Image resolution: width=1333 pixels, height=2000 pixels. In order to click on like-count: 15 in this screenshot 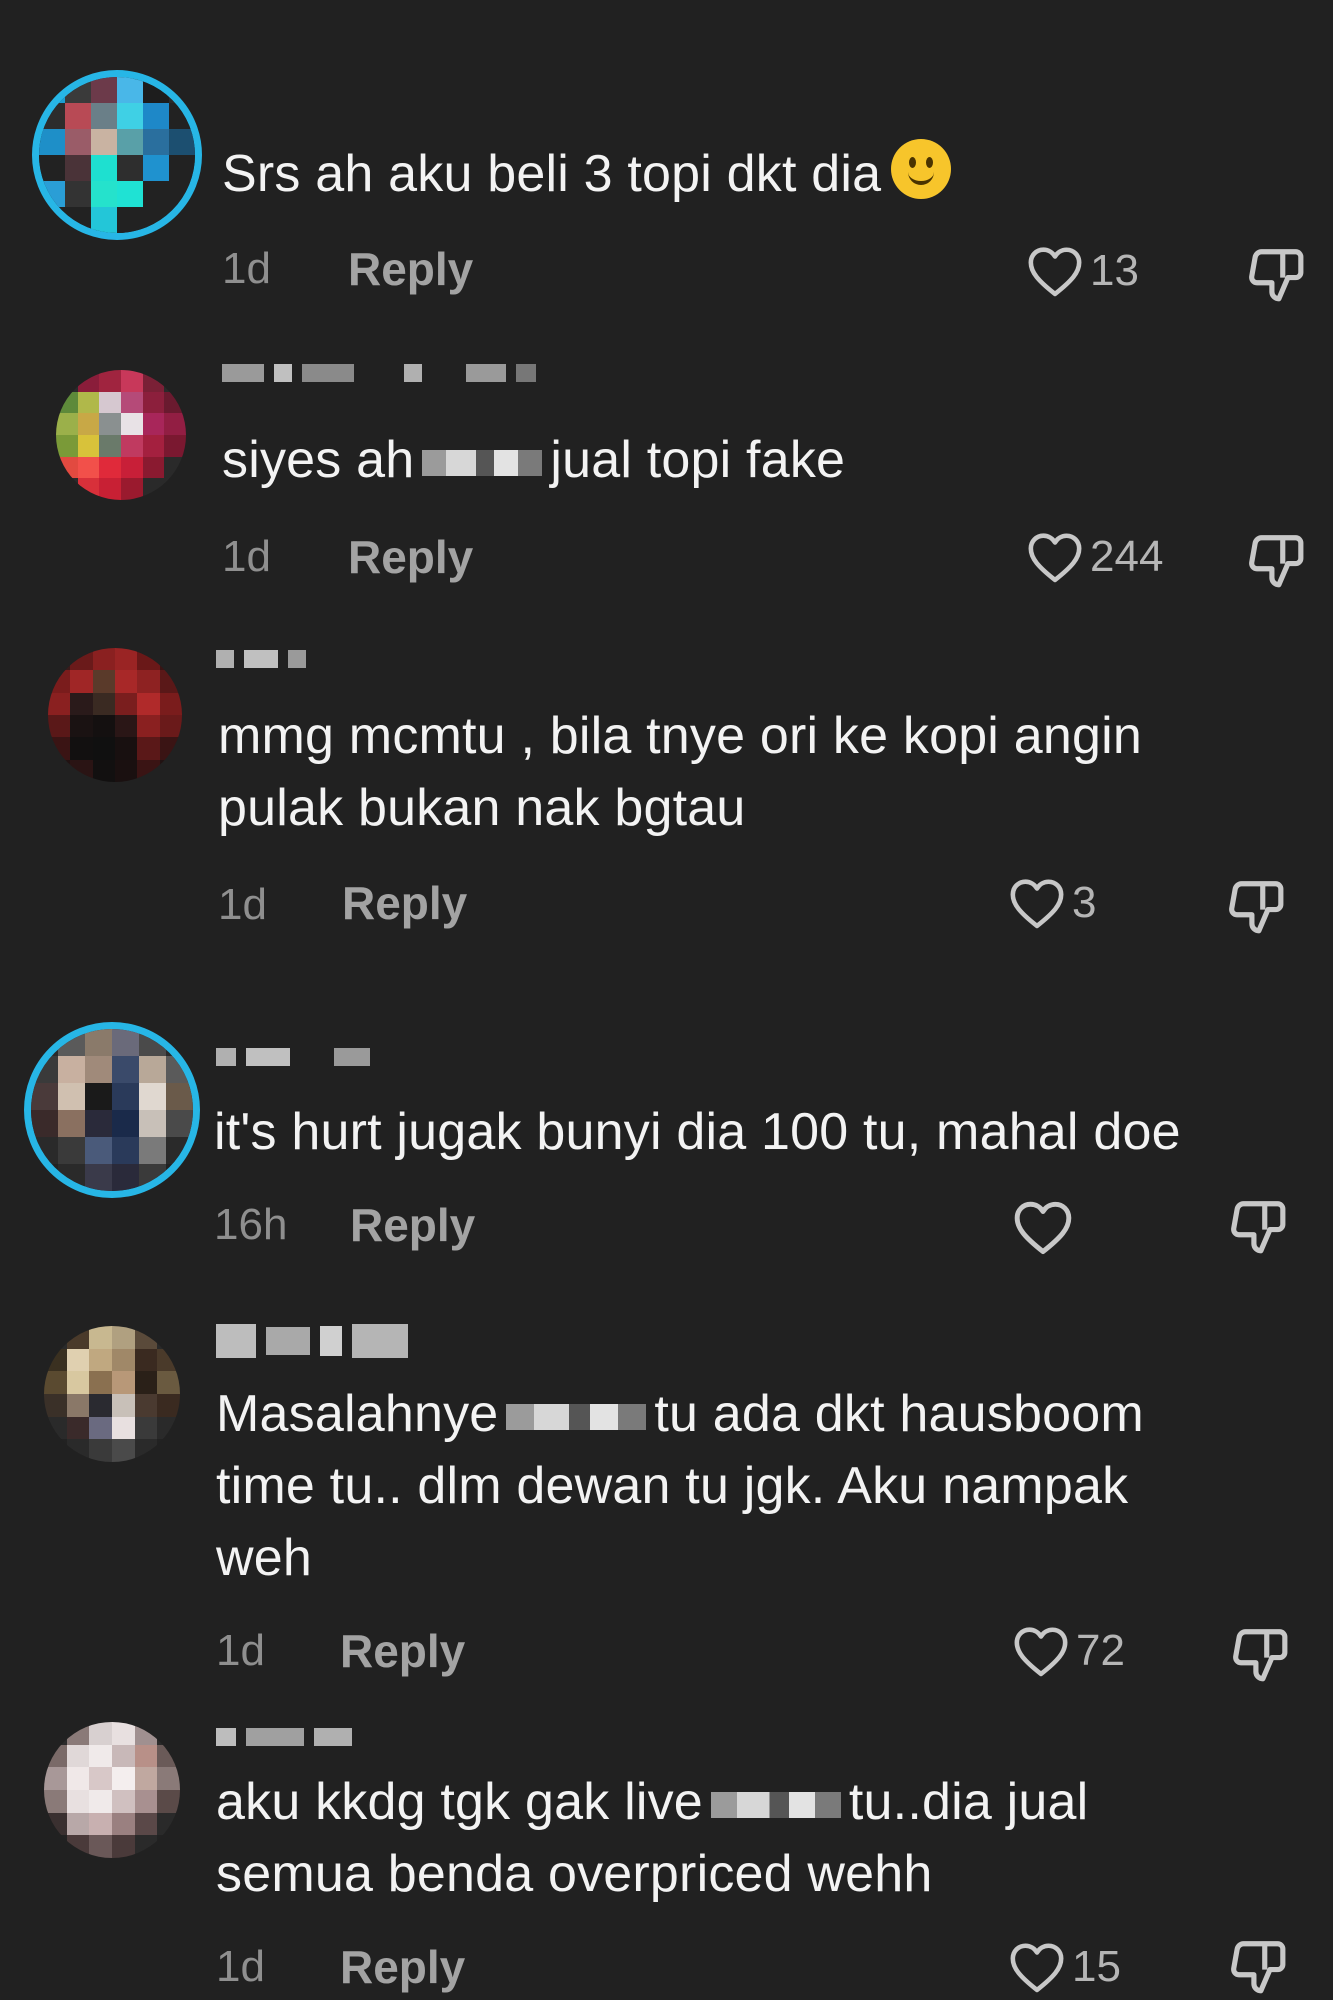, I will do `click(1096, 1966)`.